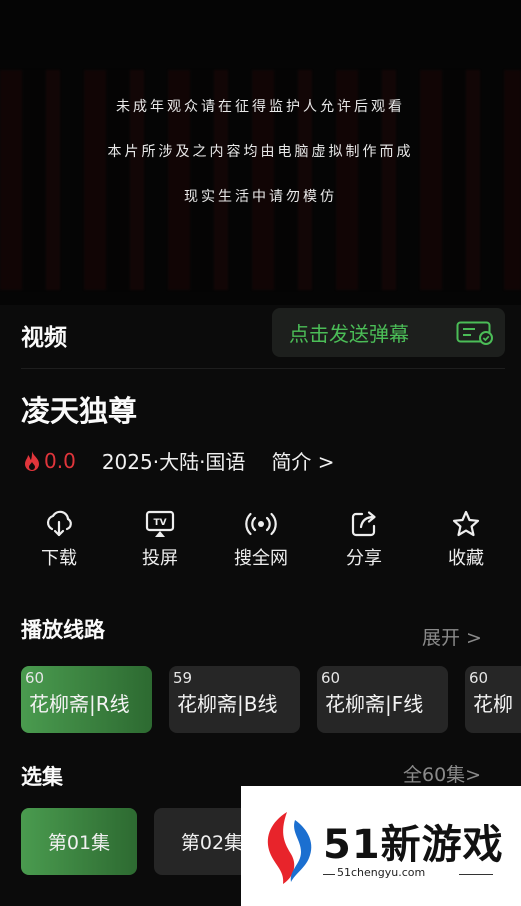  I want to click on route-name: 花柳斋|B线, so click(227, 704).